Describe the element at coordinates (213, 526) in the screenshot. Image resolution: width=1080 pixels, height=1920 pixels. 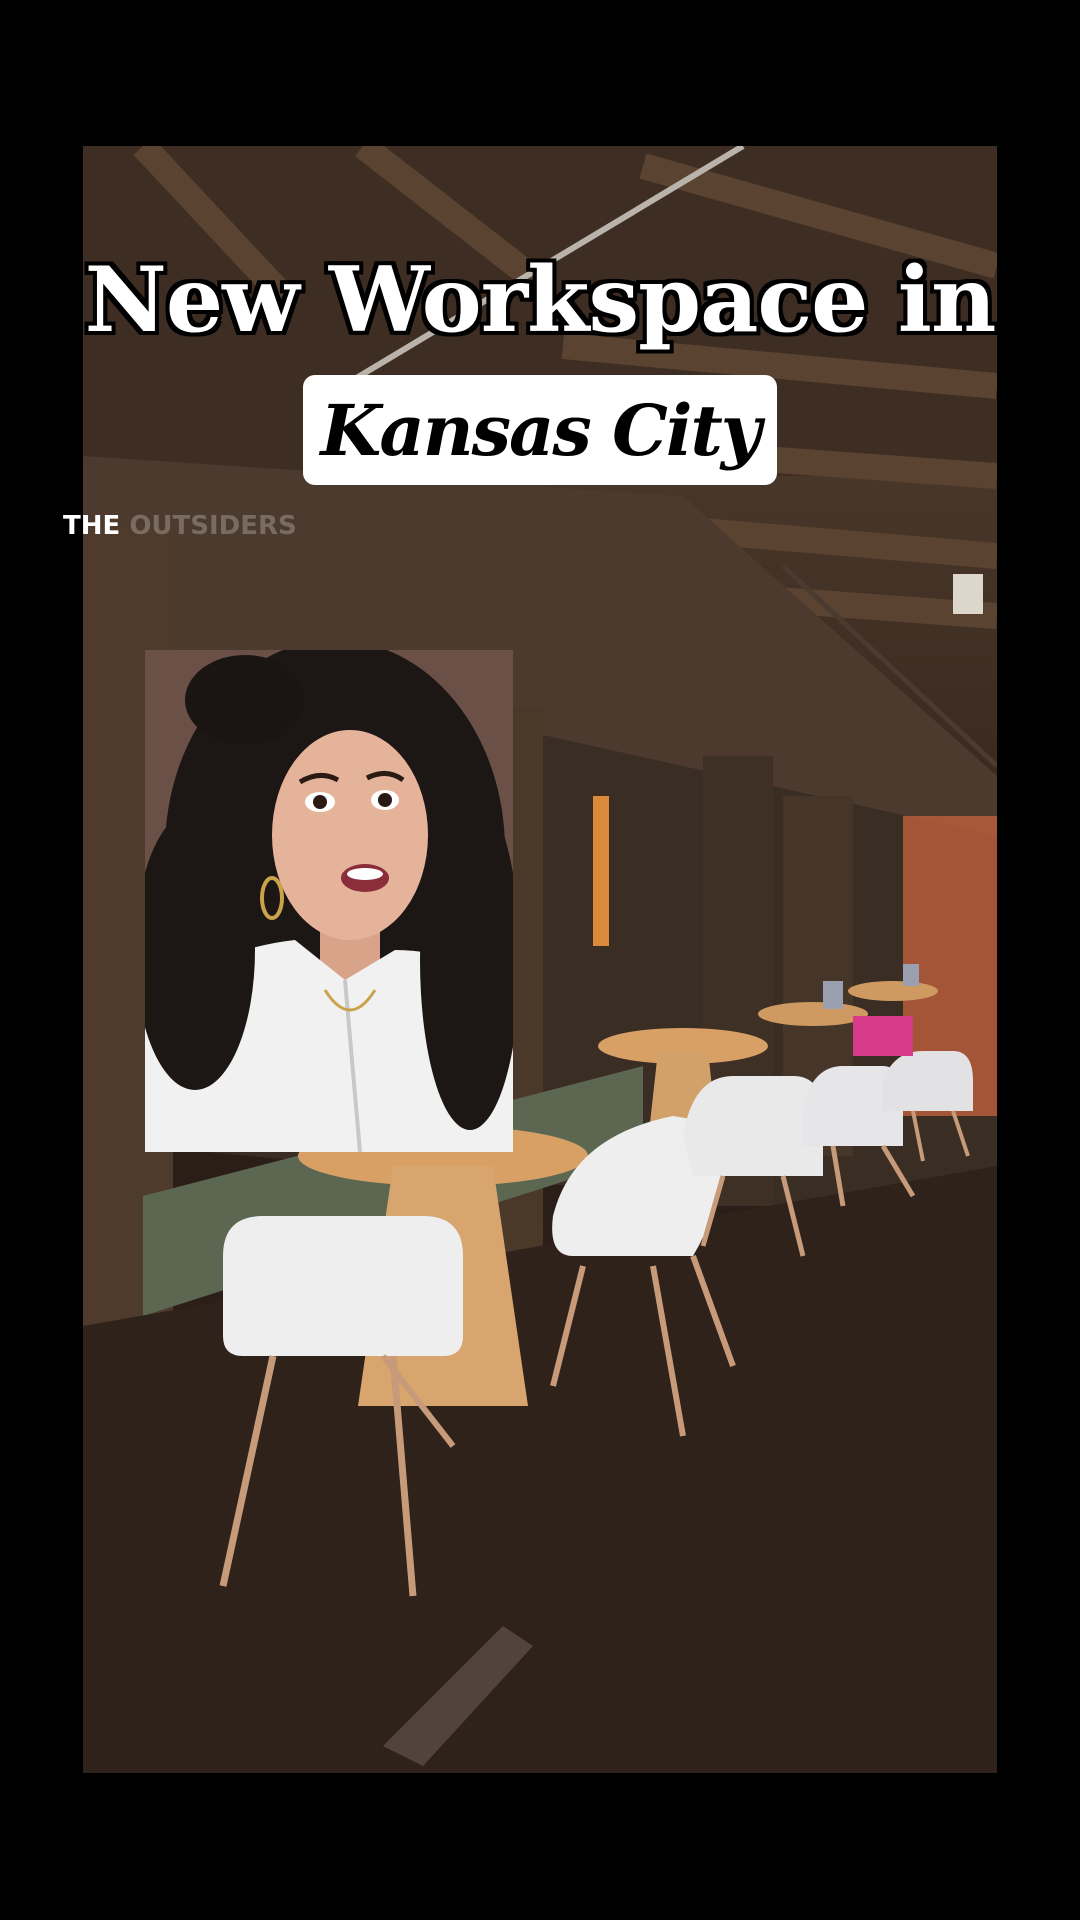
I see `watermark-word-2: OUTSIDERS` at that location.